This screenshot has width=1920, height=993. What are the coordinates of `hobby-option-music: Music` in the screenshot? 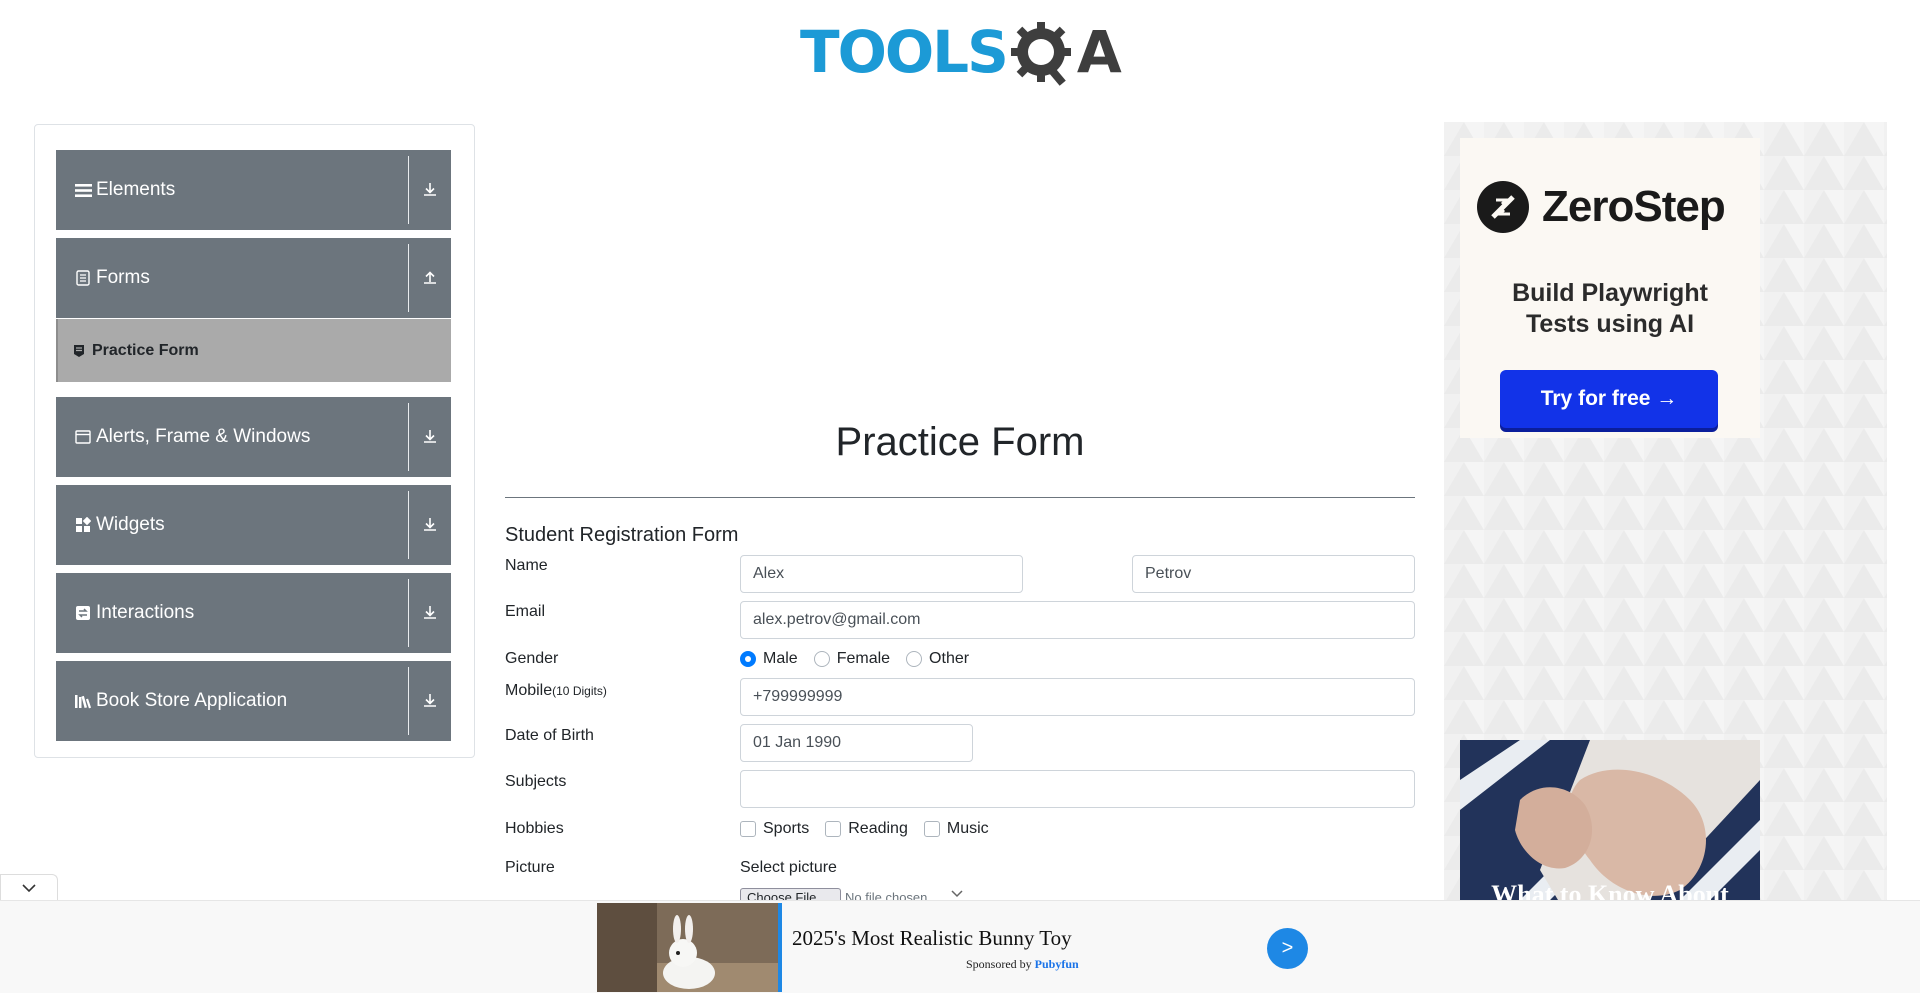 It's located at (956, 829).